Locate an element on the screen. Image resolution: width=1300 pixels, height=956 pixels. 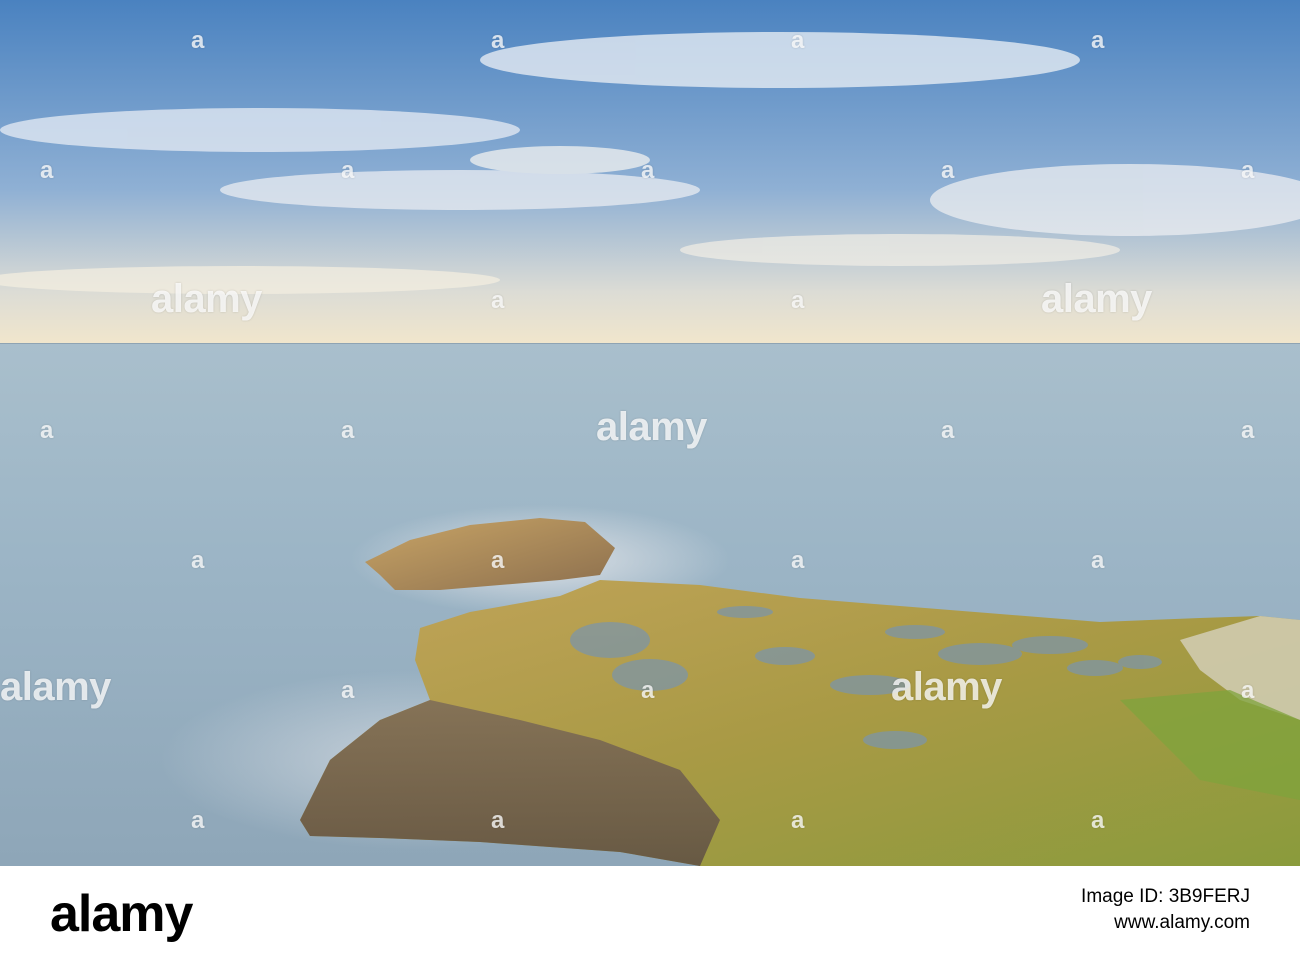
alamy-logo: alamy is located at coordinates (121, 914).